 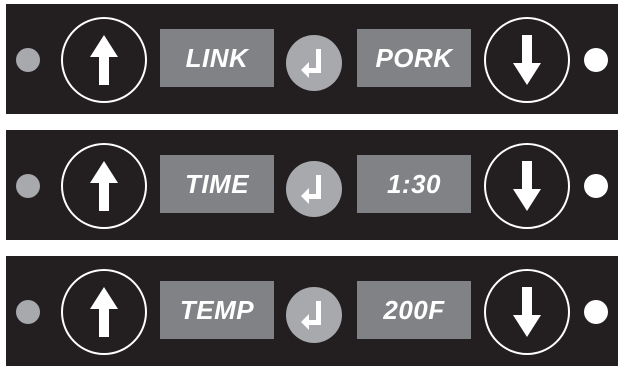 I want to click on temp-label-display: TEMP, so click(x=217, y=310).